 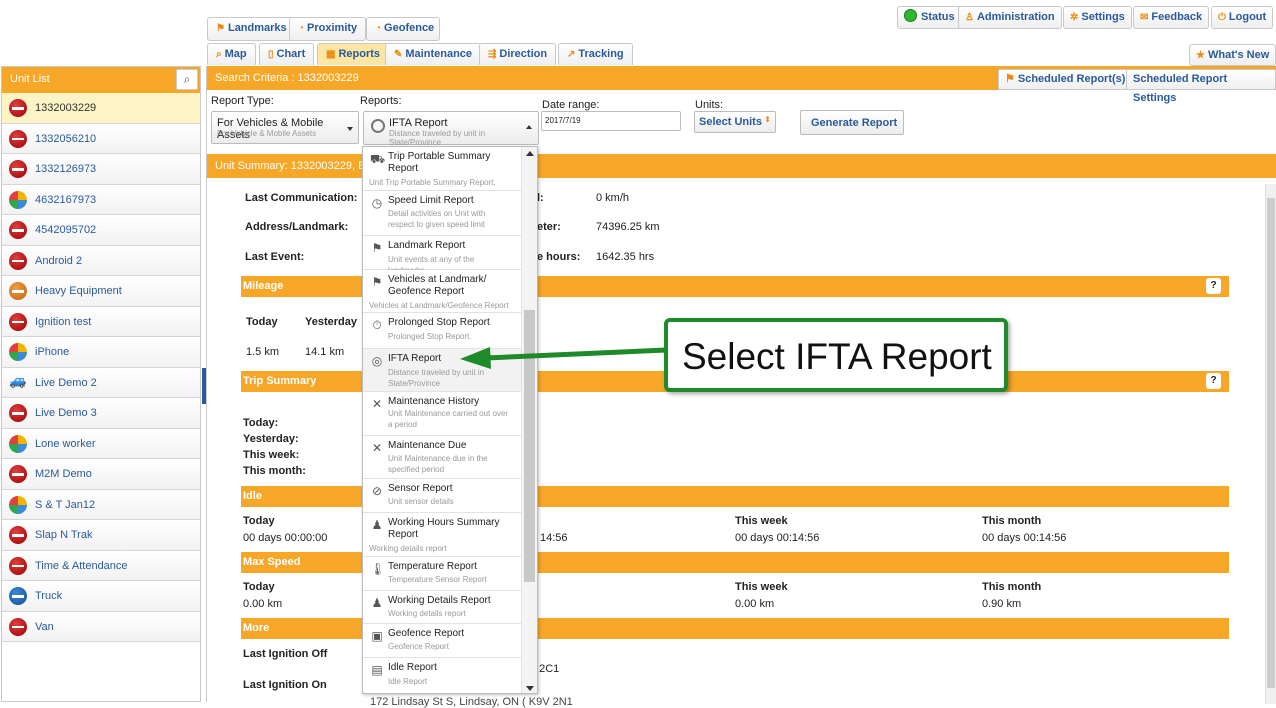 I want to click on select-units-dropdown: Select Units ⬍, so click(x=735, y=122).